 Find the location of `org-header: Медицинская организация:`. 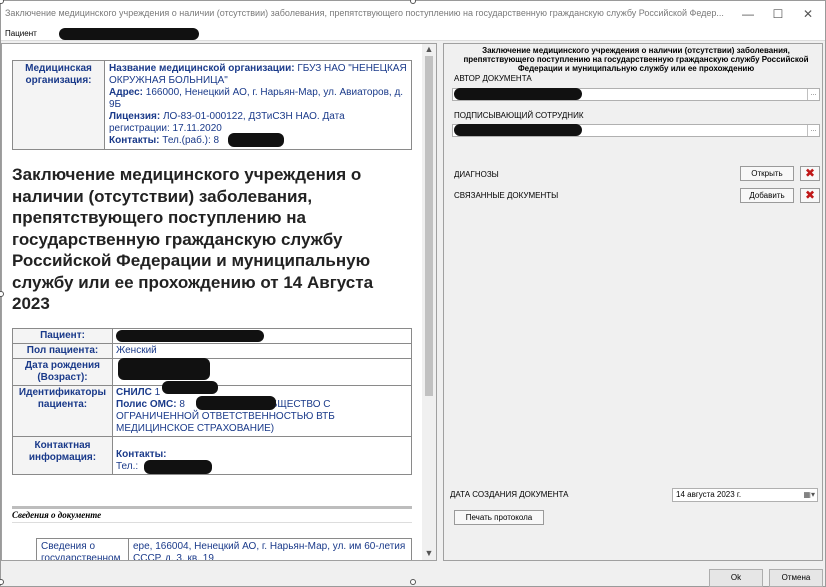

org-header: Медицинская организация: is located at coordinates (58, 105).